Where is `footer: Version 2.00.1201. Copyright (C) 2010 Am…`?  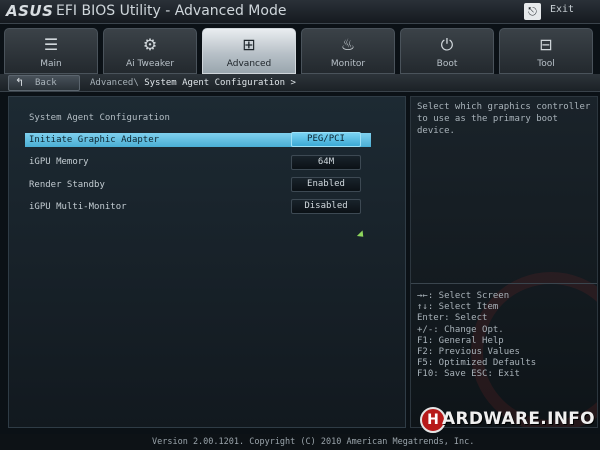
footer: Version 2.00.1201. Copyright (C) 2010 Am… is located at coordinates (300, 442).